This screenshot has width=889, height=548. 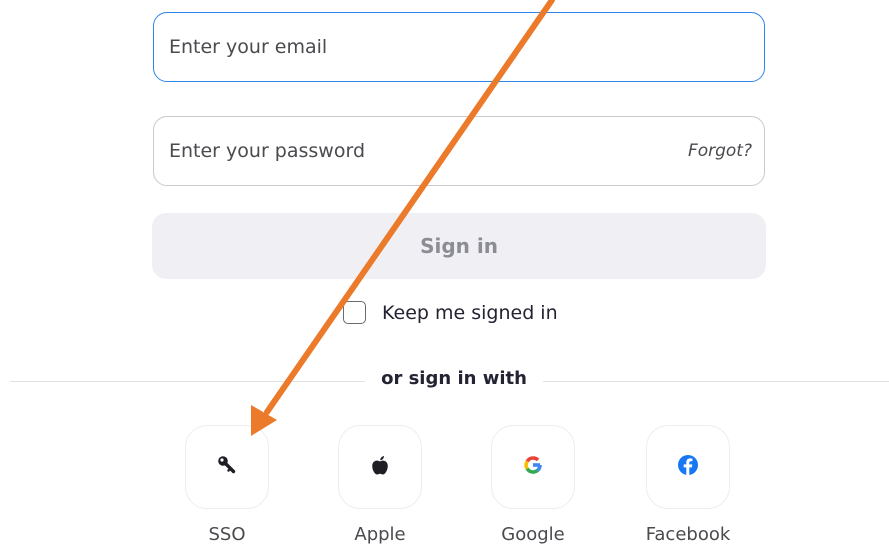 I want to click on email-field, so click(x=459, y=47).